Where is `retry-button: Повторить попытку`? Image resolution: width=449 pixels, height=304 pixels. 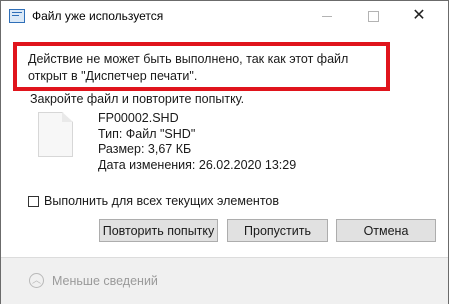
retry-button: Повторить попытку is located at coordinates (158, 230).